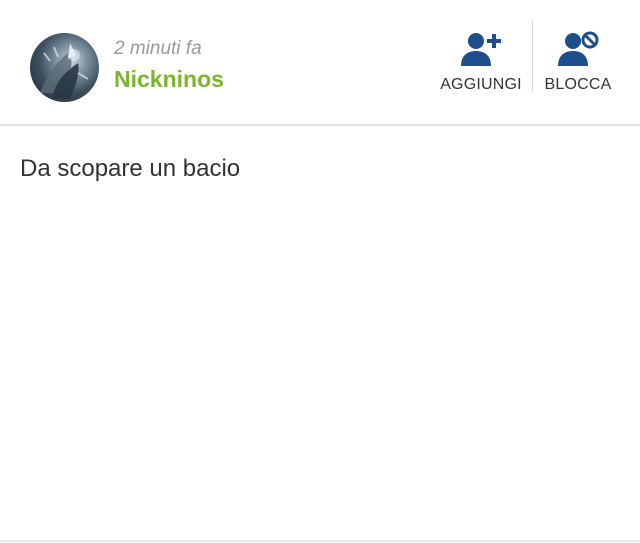 This screenshot has height=543, width=640. What do you see at coordinates (481, 84) in the screenshot?
I see `add-friend-label: AGGIUNGI` at bounding box center [481, 84].